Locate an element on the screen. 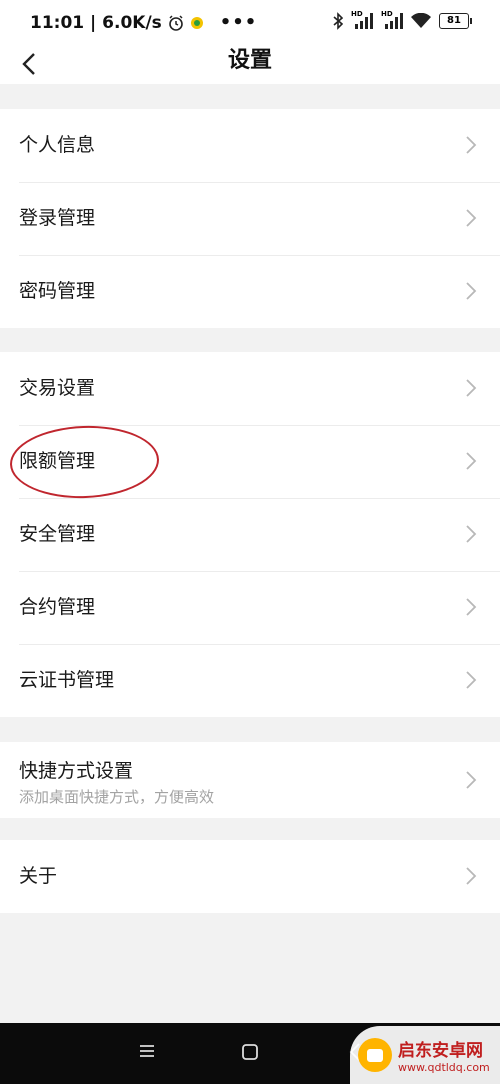  chevron-left-icon is located at coordinates (28, 64).